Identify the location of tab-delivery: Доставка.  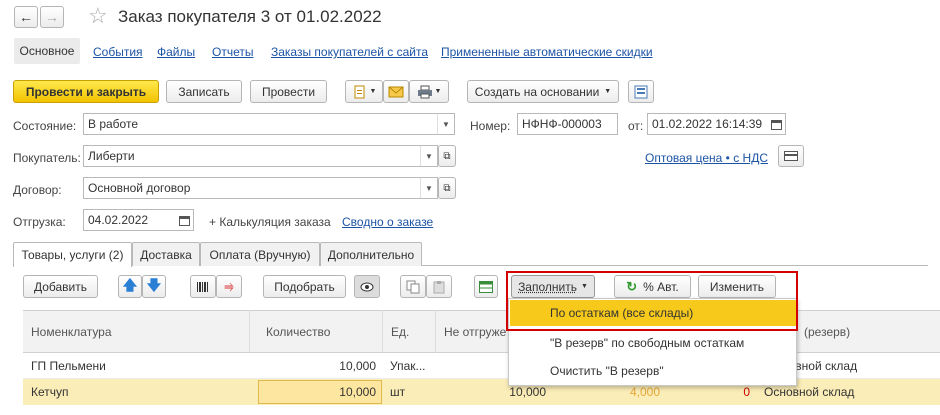
(166, 254).